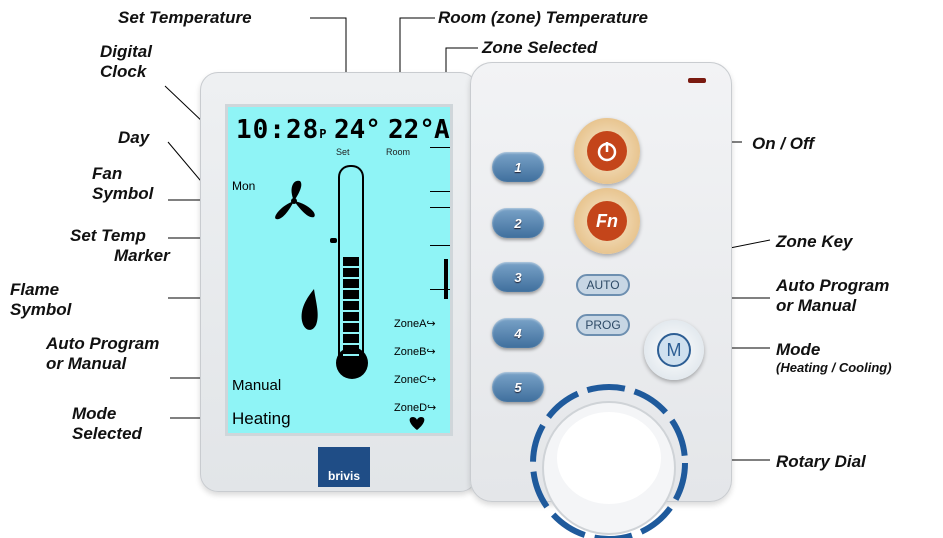 The height and width of the screenshot is (538, 943). What do you see at coordinates (446, 279) in the screenshot?
I see `zone-bar` at bounding box center [446, 279].